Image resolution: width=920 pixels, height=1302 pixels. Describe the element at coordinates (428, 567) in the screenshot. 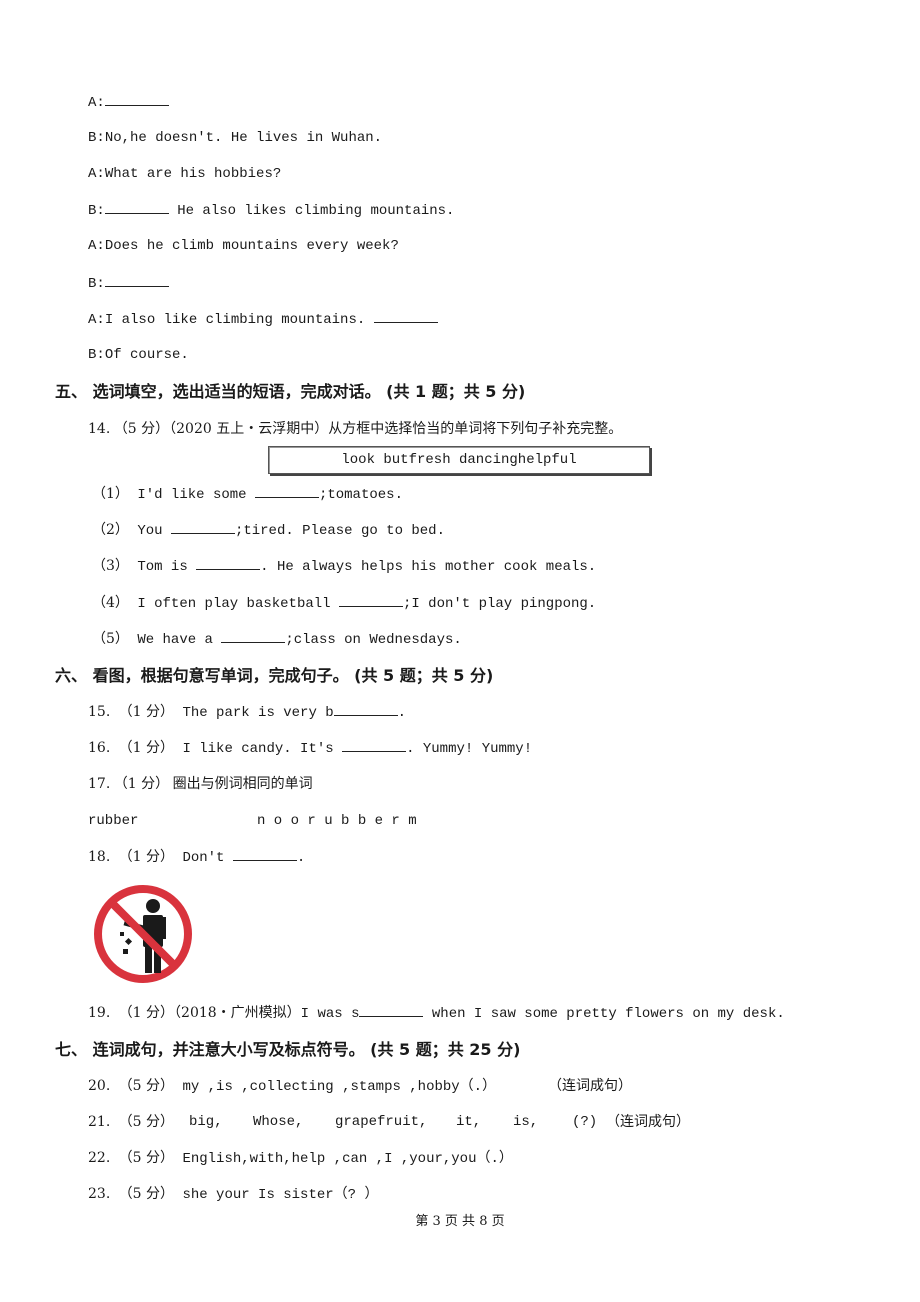

I see `sub-item-text: . He always helps his mother cook meals.` at that location.